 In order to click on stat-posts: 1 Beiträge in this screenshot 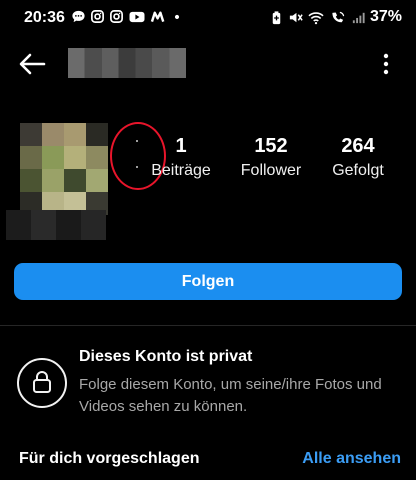, I will do `click(181, 157)`.